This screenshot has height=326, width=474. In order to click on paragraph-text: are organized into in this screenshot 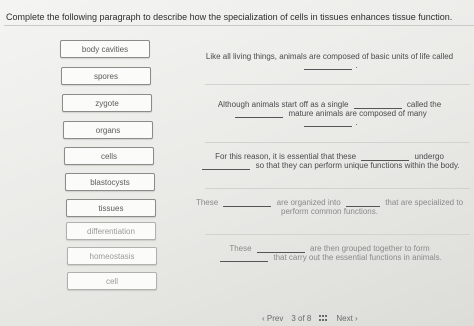, I will do `click(308, 202)`.